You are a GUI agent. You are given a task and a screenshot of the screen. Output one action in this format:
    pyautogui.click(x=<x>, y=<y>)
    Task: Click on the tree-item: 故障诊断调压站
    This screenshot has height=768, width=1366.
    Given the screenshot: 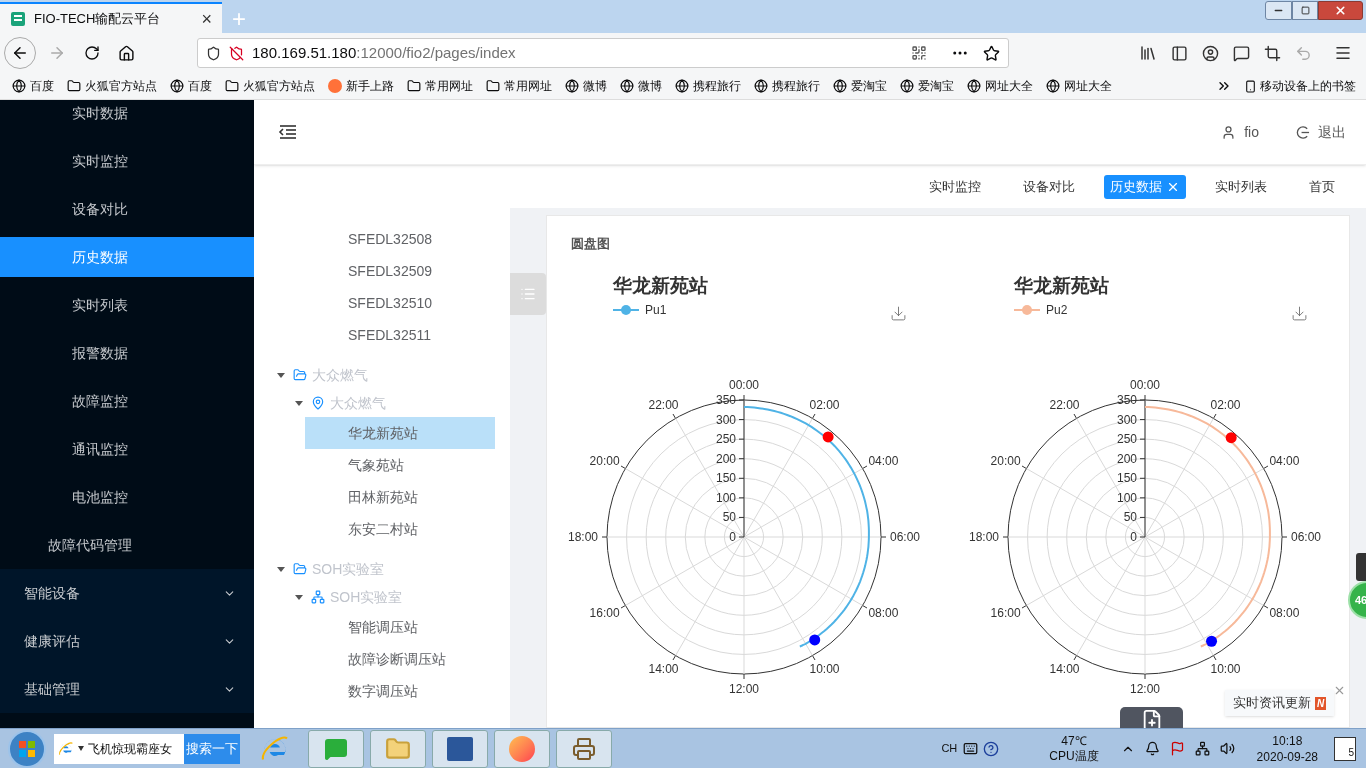 What is the action you would take?
    pyautogui.click(x=400, y=659)
    